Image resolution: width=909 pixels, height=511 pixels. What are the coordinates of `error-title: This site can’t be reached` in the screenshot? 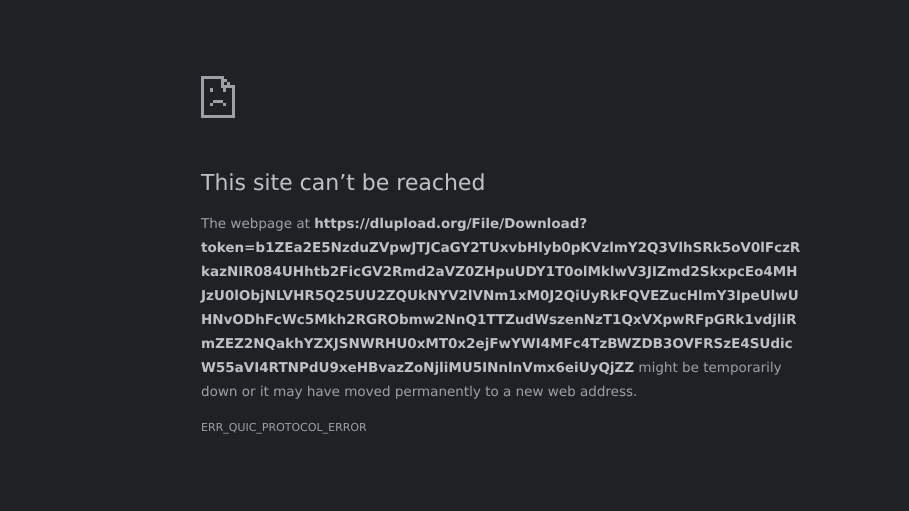 It's located at (343, 184).